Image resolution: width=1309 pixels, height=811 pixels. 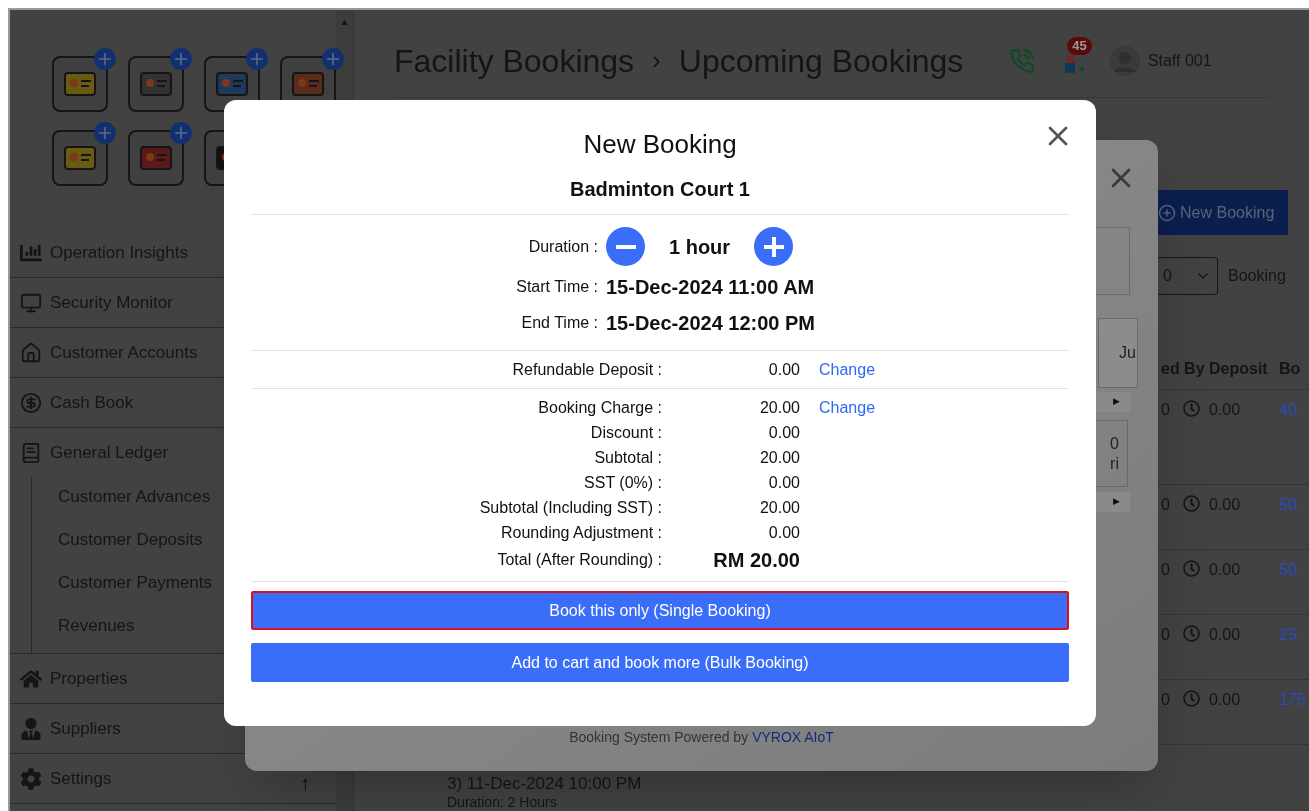 I want to click on charge-label: SST (0%) :, so click(x=622, y=483).